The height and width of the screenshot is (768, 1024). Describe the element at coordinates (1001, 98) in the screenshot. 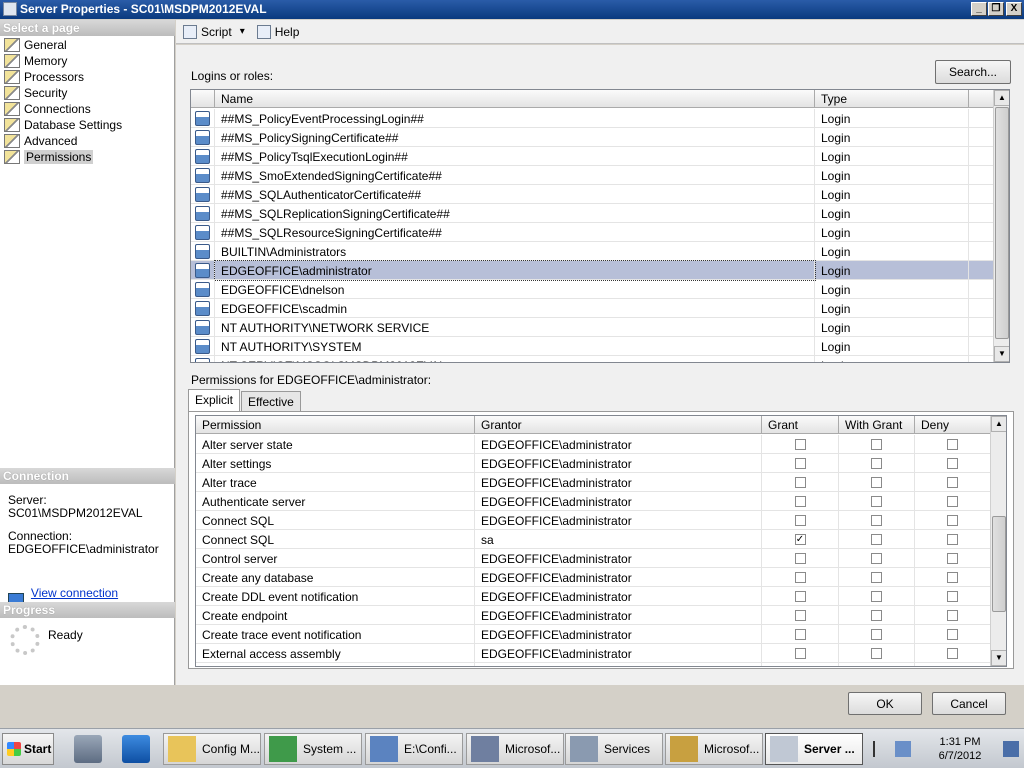

I see `logins-scroll-up-button: ▲` at that location.